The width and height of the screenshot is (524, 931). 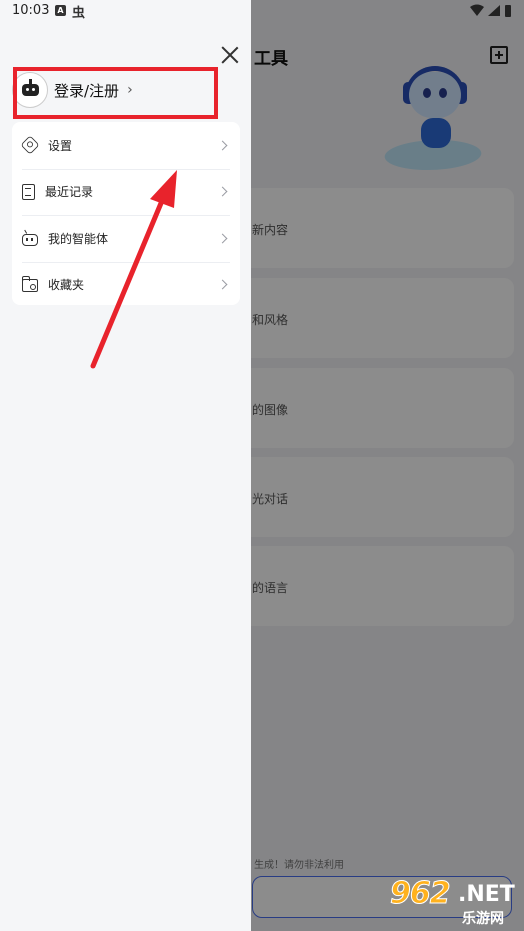 I want to click on menu-item-label: 我的智能体, so click(x=78, y=238).